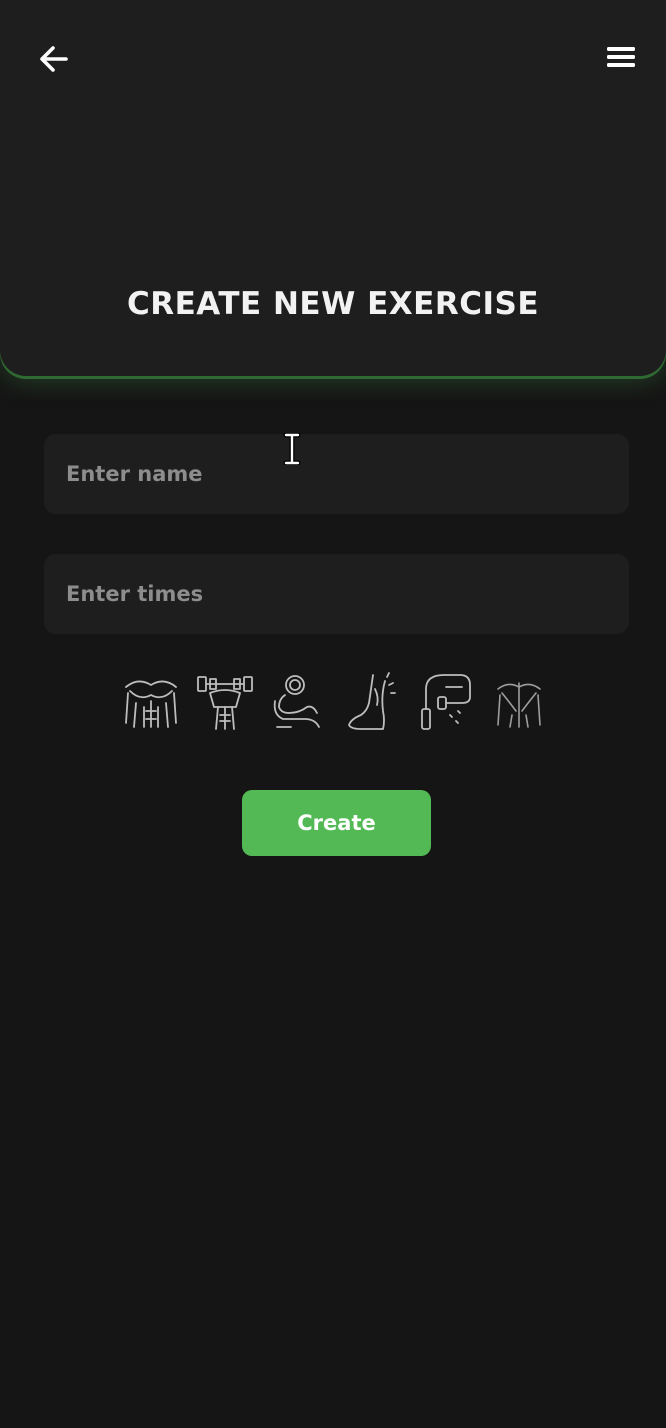 This screenshot has height=1428, width=666. I want to click on leg-foot-icon, so click(372, 701).